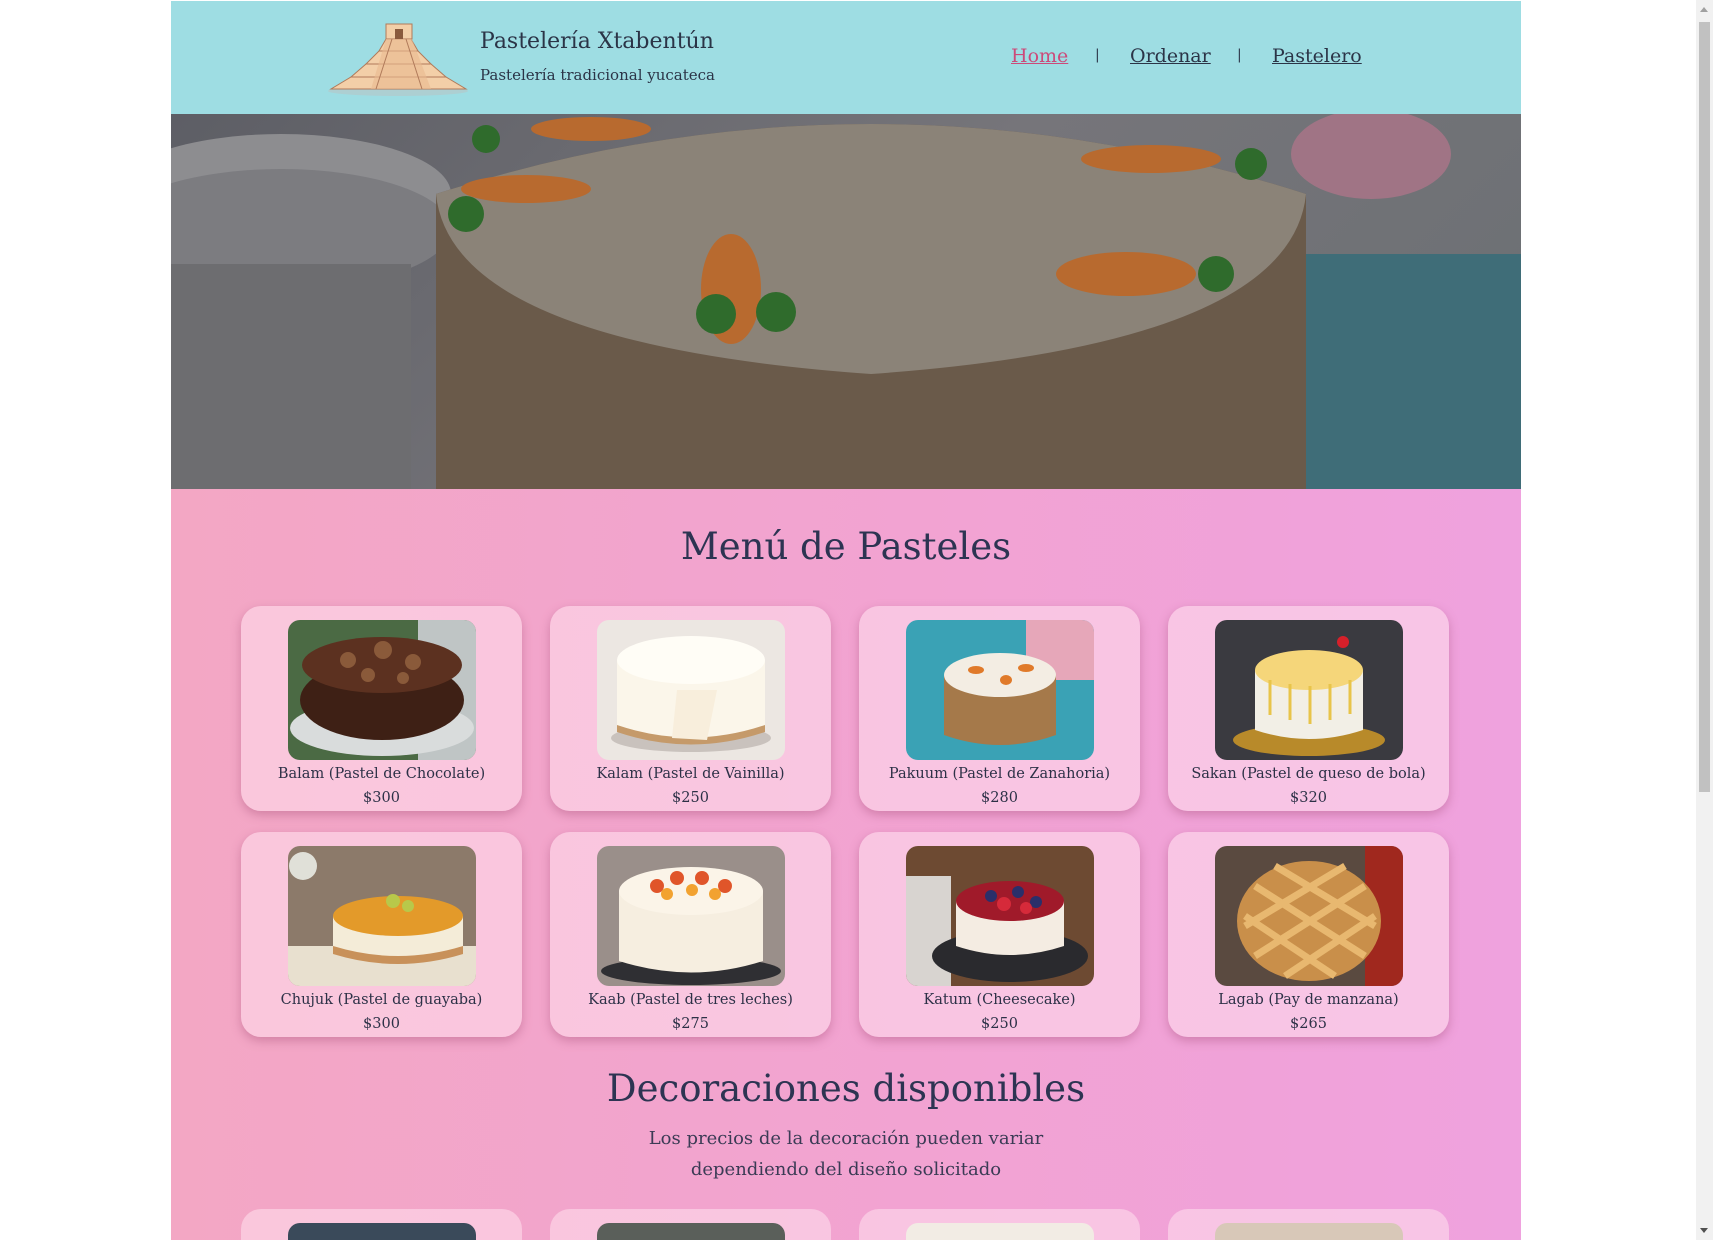  What do you see at coordinates (1039, 56) in the screenshot?
I see `nav-home-link: Home` at bounding box center [1039, 56].